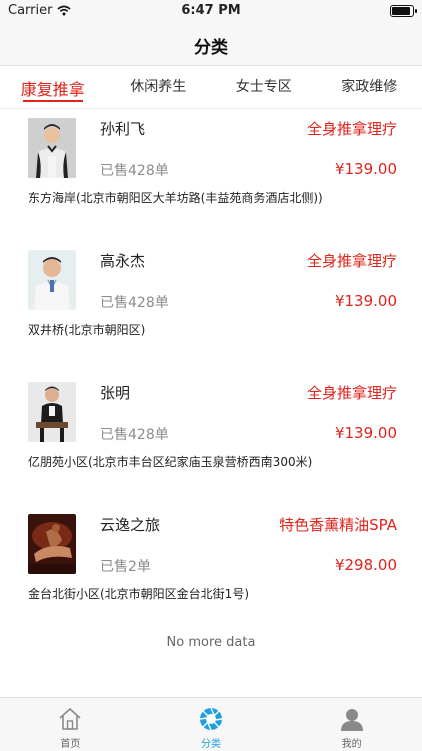  I want to click on address: 双井桥(北京市朝阳区), so click(86, 329).